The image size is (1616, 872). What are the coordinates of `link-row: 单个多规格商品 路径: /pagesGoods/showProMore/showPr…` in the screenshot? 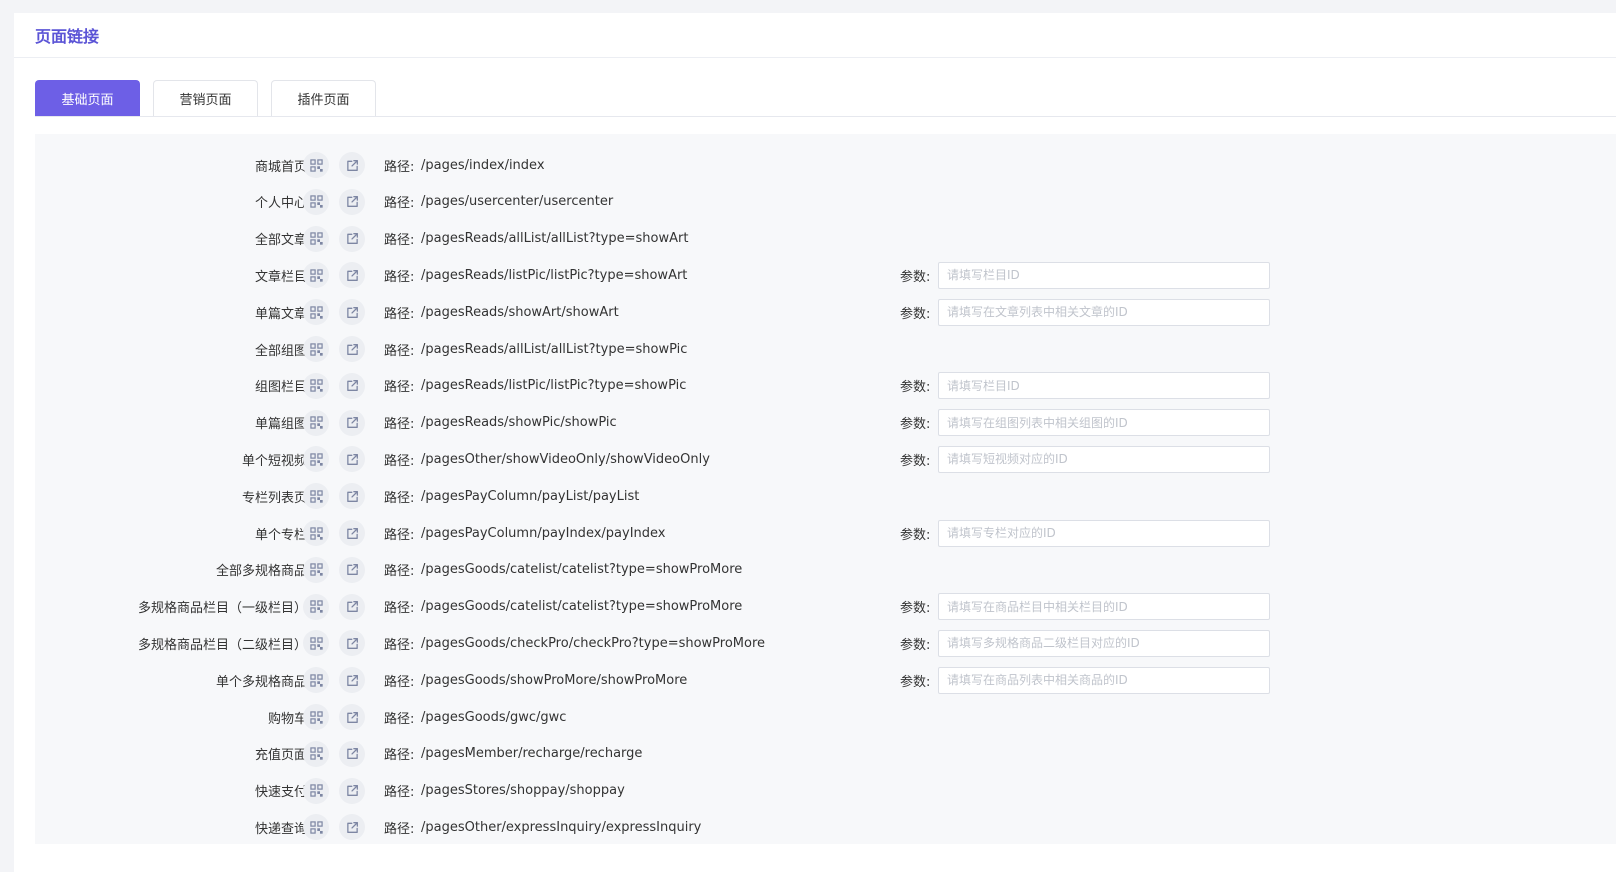 It's located at (825, 680).